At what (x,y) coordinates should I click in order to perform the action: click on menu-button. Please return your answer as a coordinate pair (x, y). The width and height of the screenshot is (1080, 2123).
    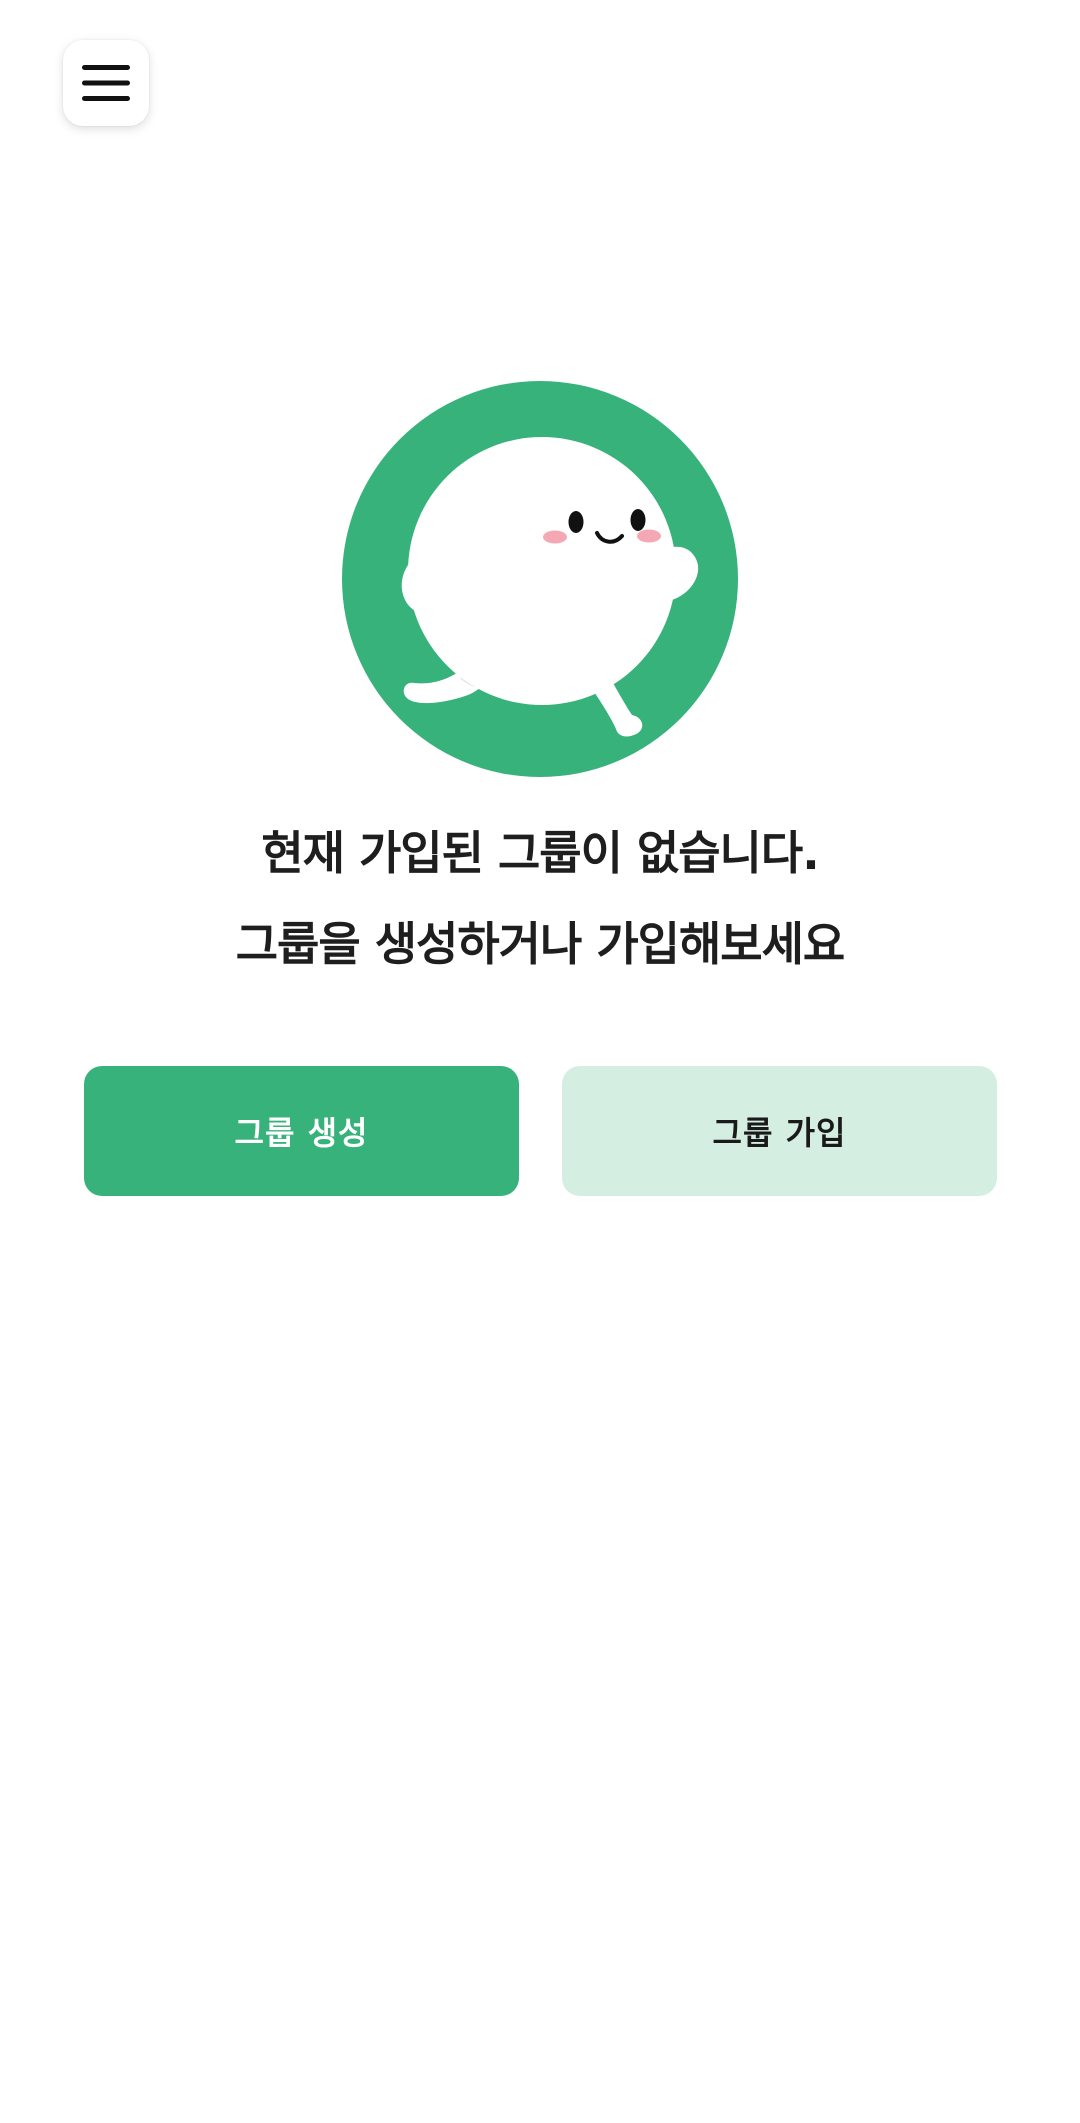
    Looking at the image, I should click on (106, 83).